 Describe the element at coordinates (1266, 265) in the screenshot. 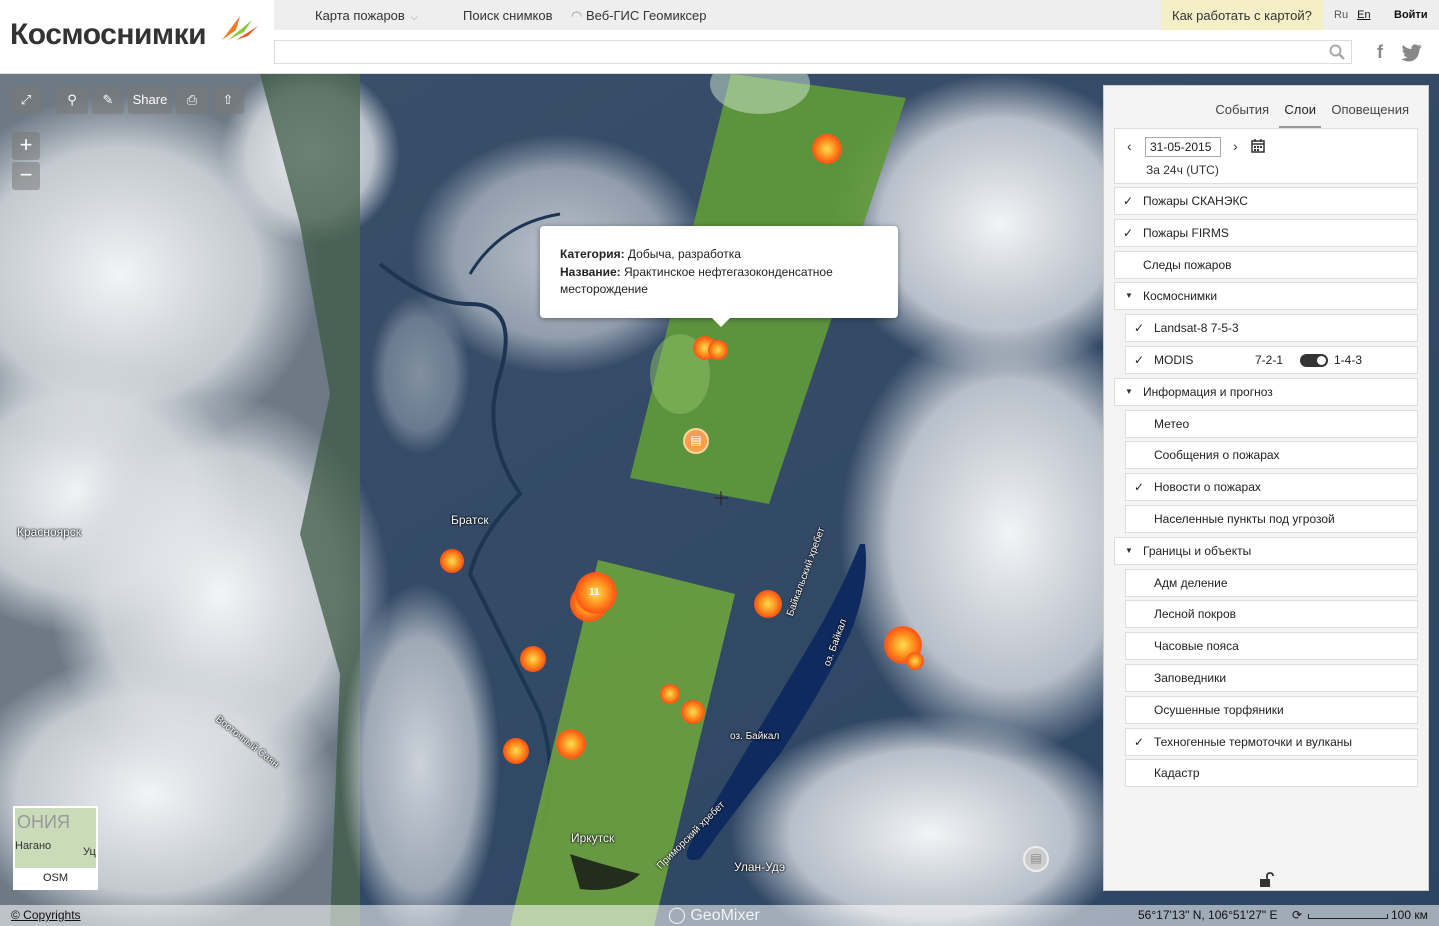

I see `layer-item: Следы пожаров` at that location.